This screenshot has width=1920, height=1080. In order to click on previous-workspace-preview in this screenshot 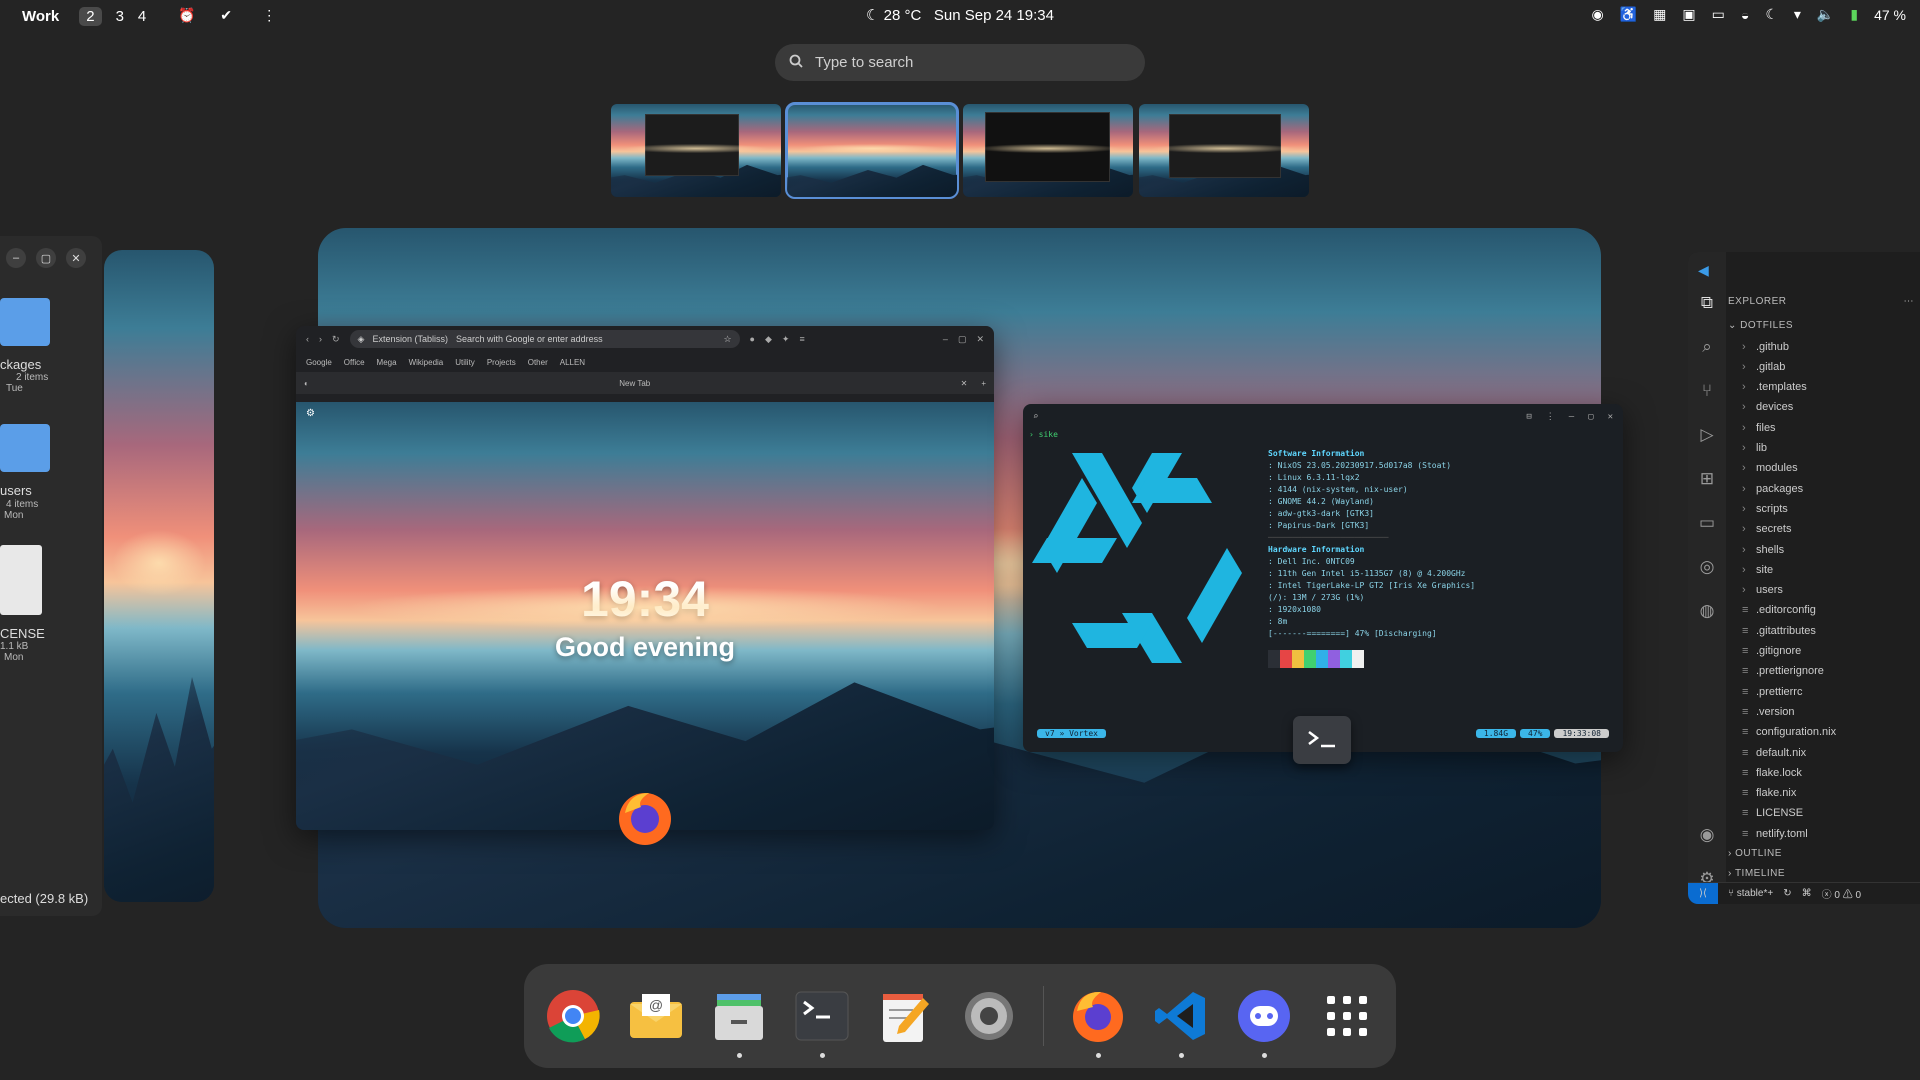, I will do `click(159, 576)`.